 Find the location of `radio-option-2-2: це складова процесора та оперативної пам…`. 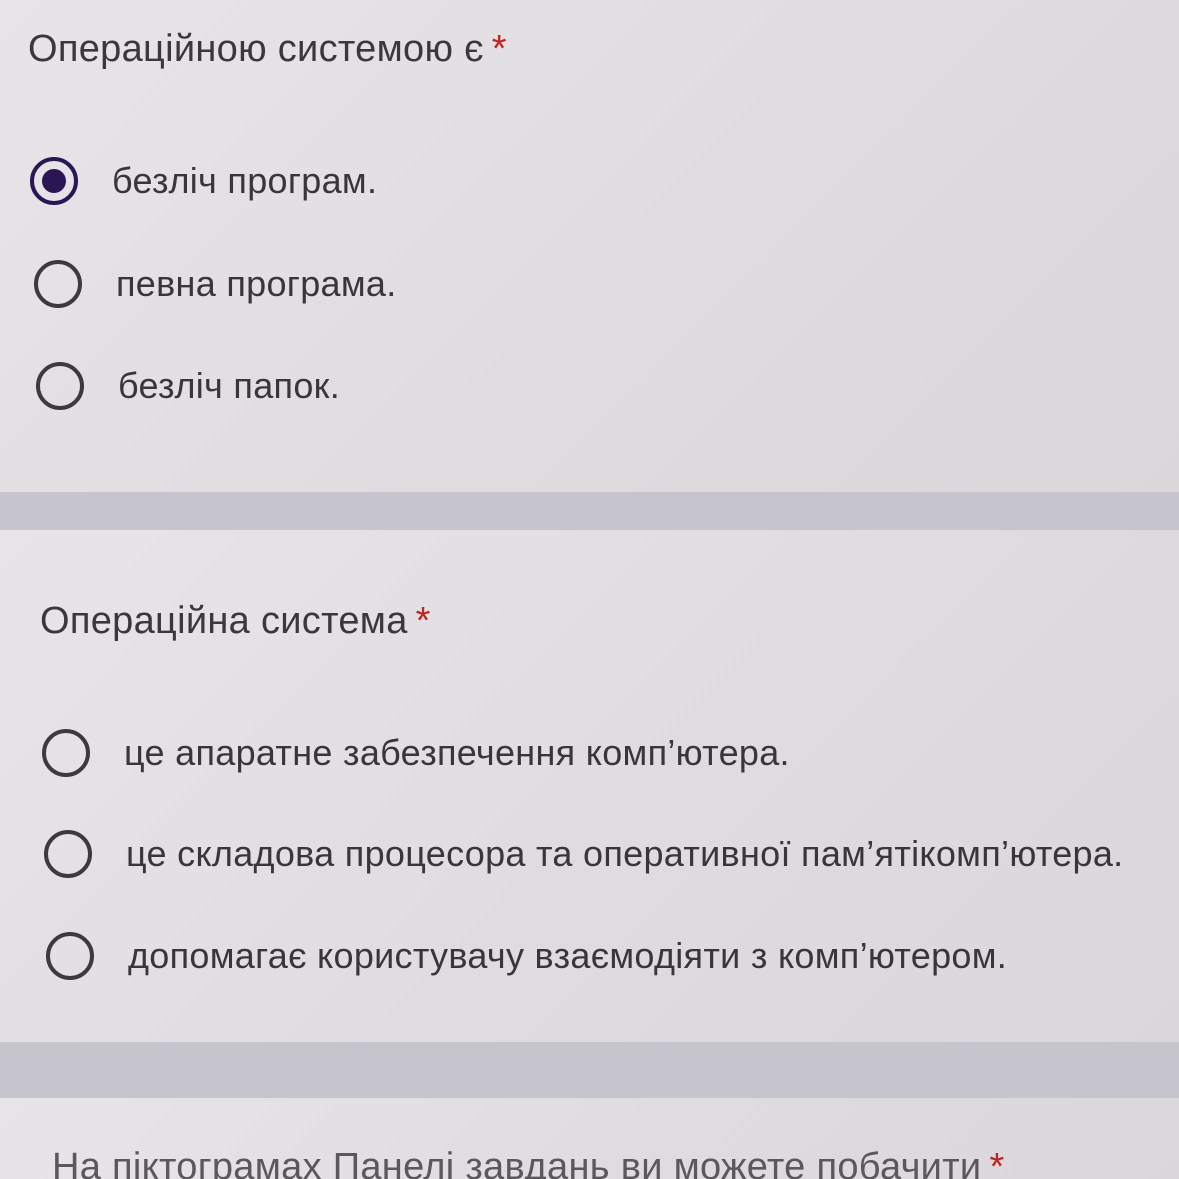

radio-option-2-2: це складова процесора та оперативної пам… is located at coordinates (583, 854).